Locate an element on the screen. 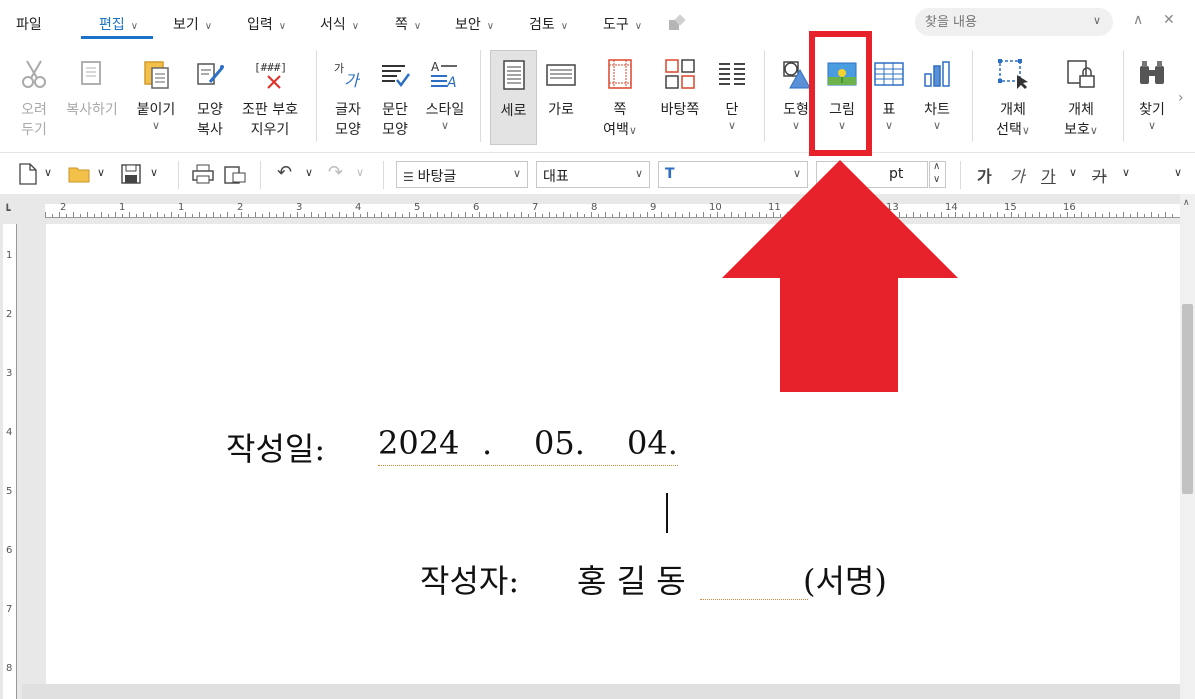 This screenshot has width=1195, height=699. horizontal-ruler: 2112345678910111213141516 is located at coordinates (612, 210).